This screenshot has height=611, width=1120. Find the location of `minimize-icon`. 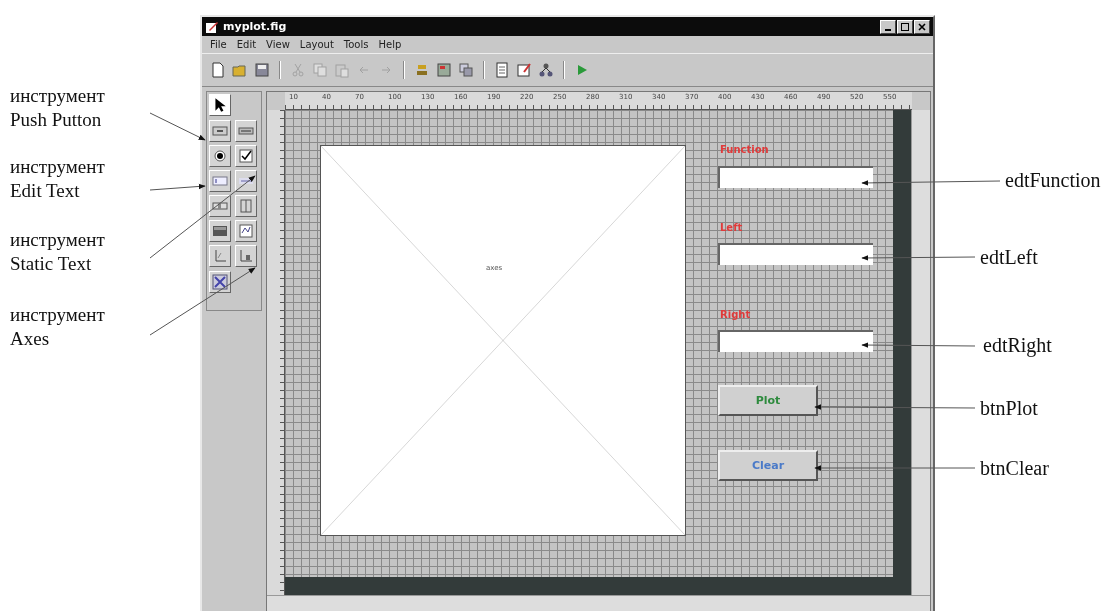

minimize-icon is located at coordinates (888, 29).